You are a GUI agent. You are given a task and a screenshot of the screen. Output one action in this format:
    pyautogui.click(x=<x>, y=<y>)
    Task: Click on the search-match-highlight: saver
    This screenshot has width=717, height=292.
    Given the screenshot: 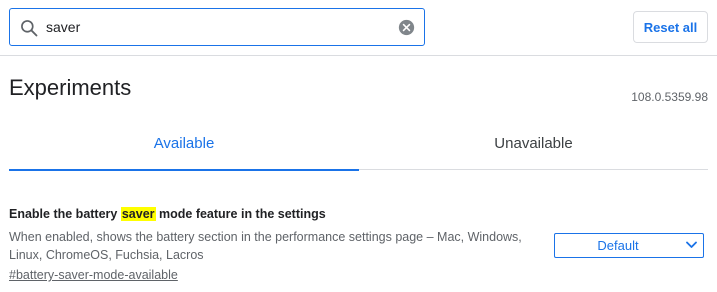 What is the action you would take?
    pyautogui.click(x=138, y=214)
    